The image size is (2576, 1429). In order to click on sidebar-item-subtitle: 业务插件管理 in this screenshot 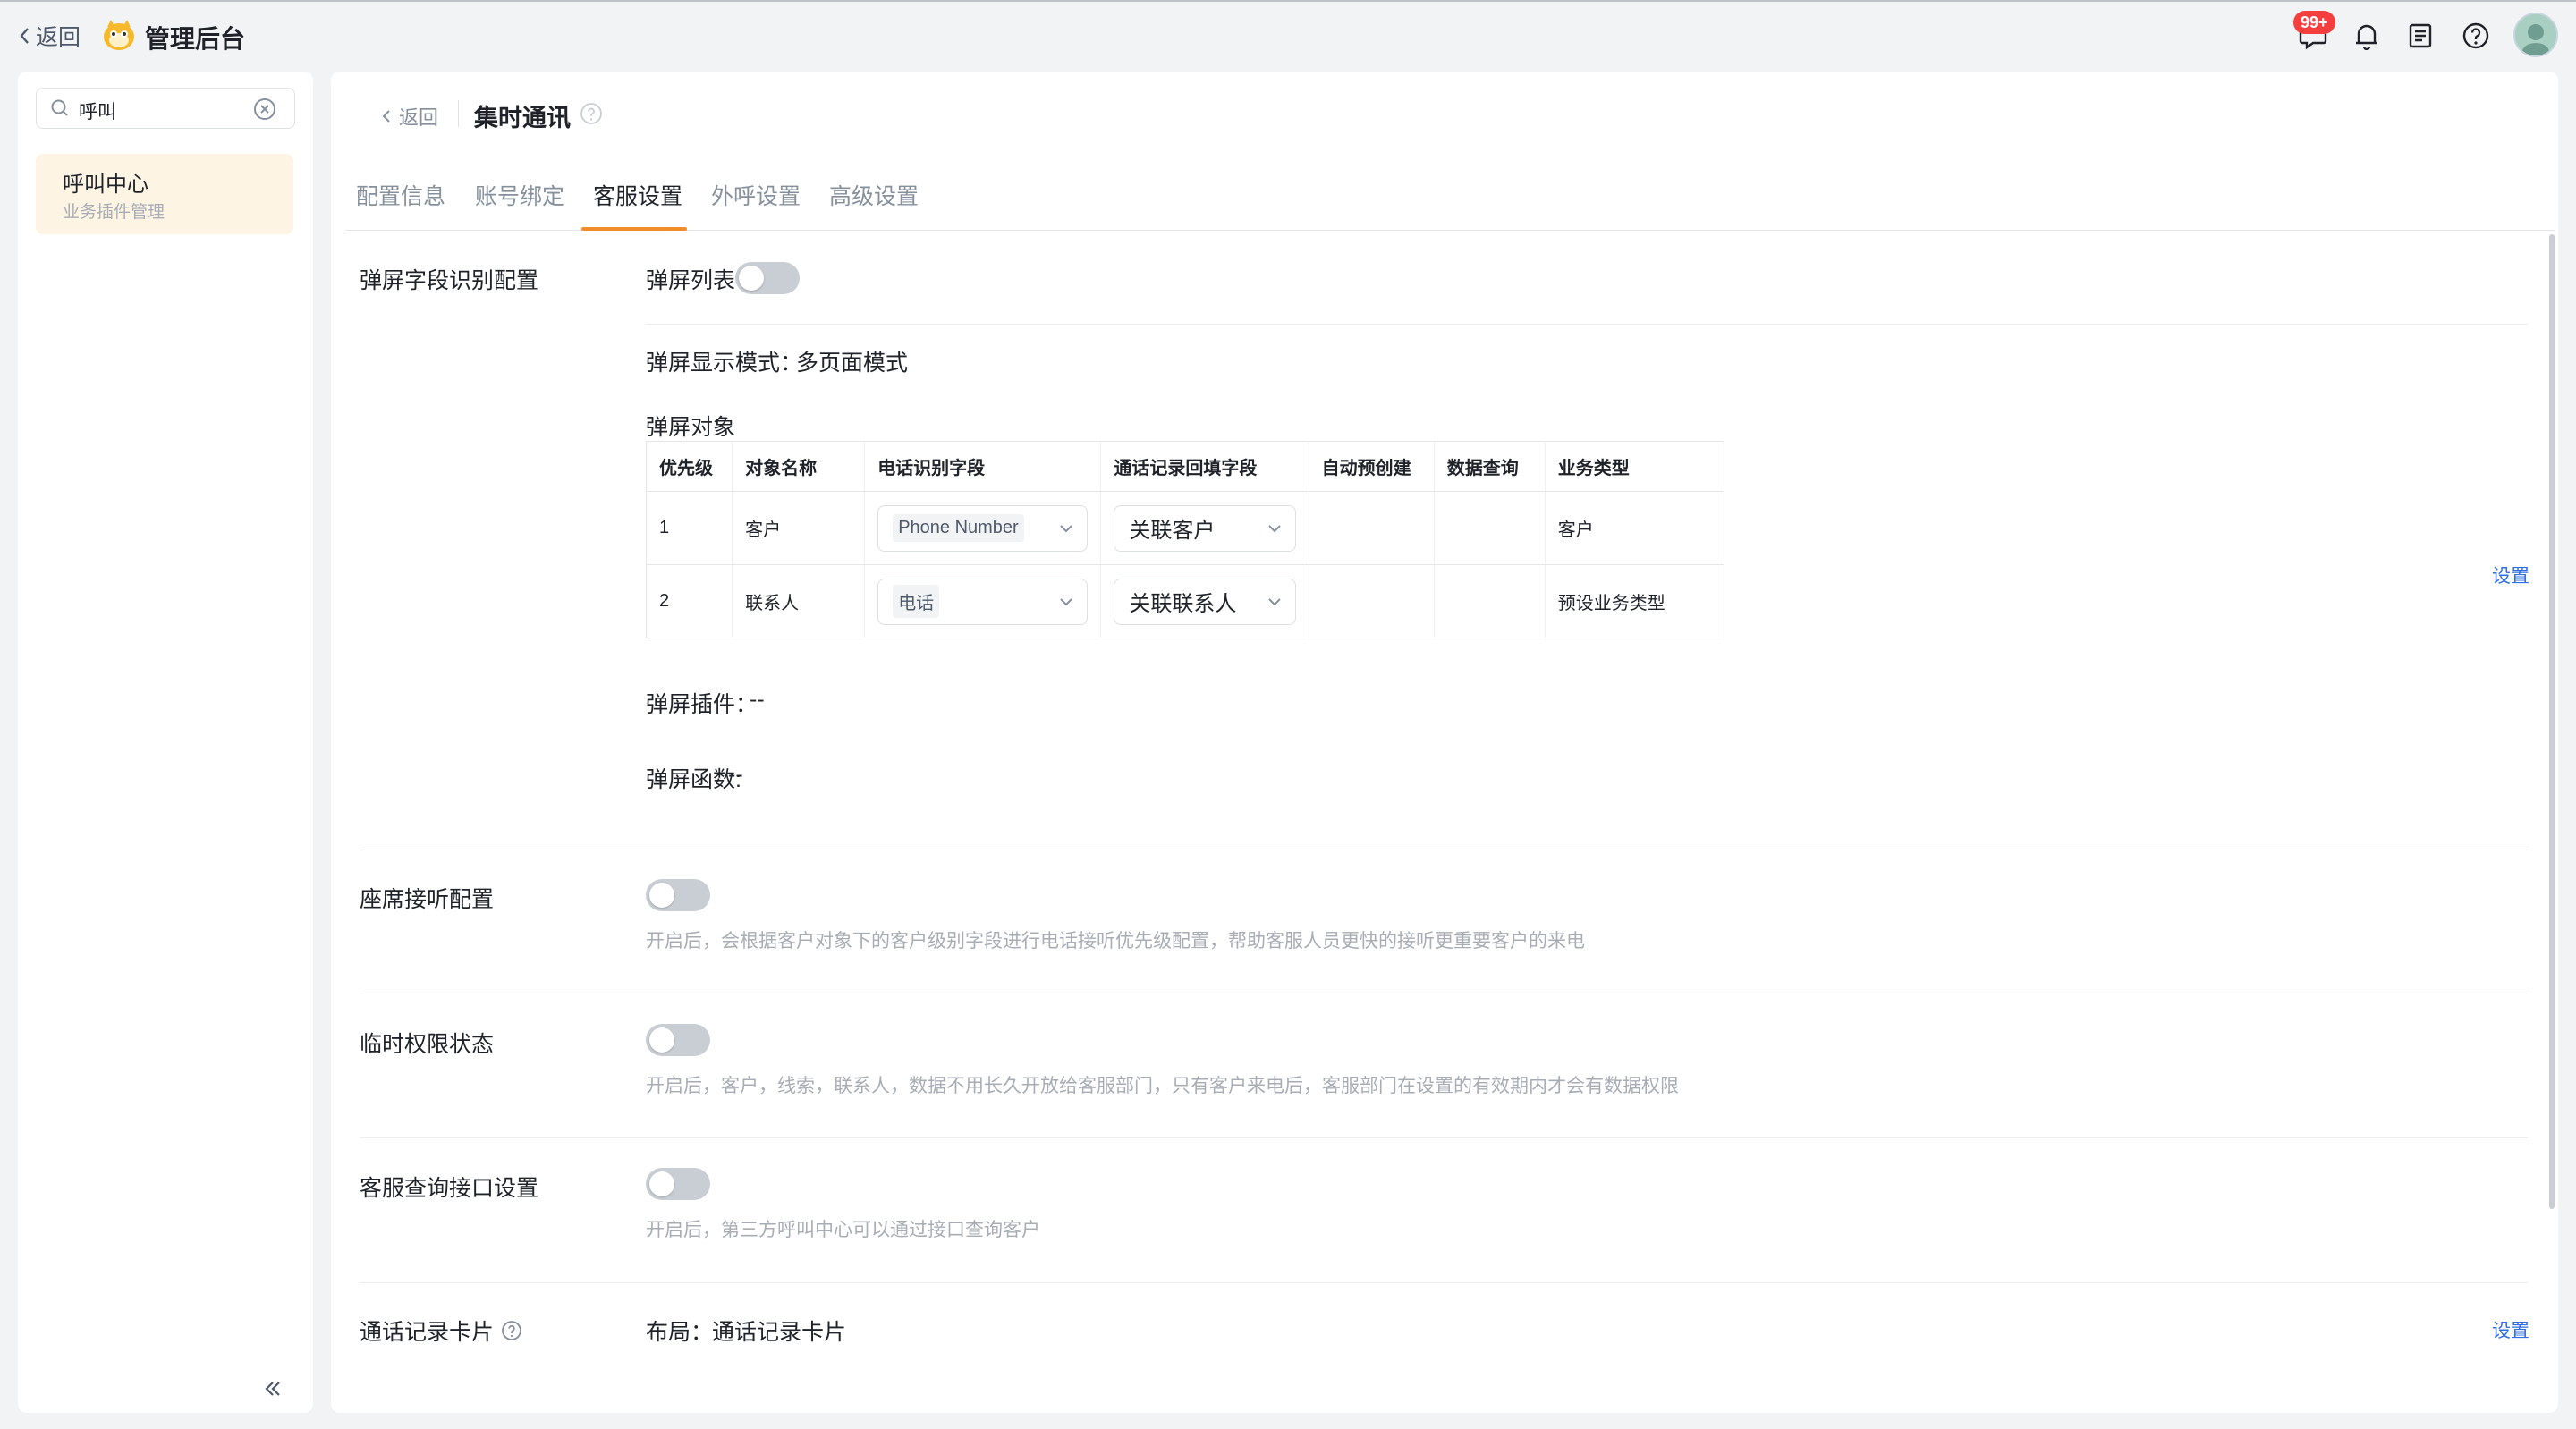, I will do `click(114, 212)`.